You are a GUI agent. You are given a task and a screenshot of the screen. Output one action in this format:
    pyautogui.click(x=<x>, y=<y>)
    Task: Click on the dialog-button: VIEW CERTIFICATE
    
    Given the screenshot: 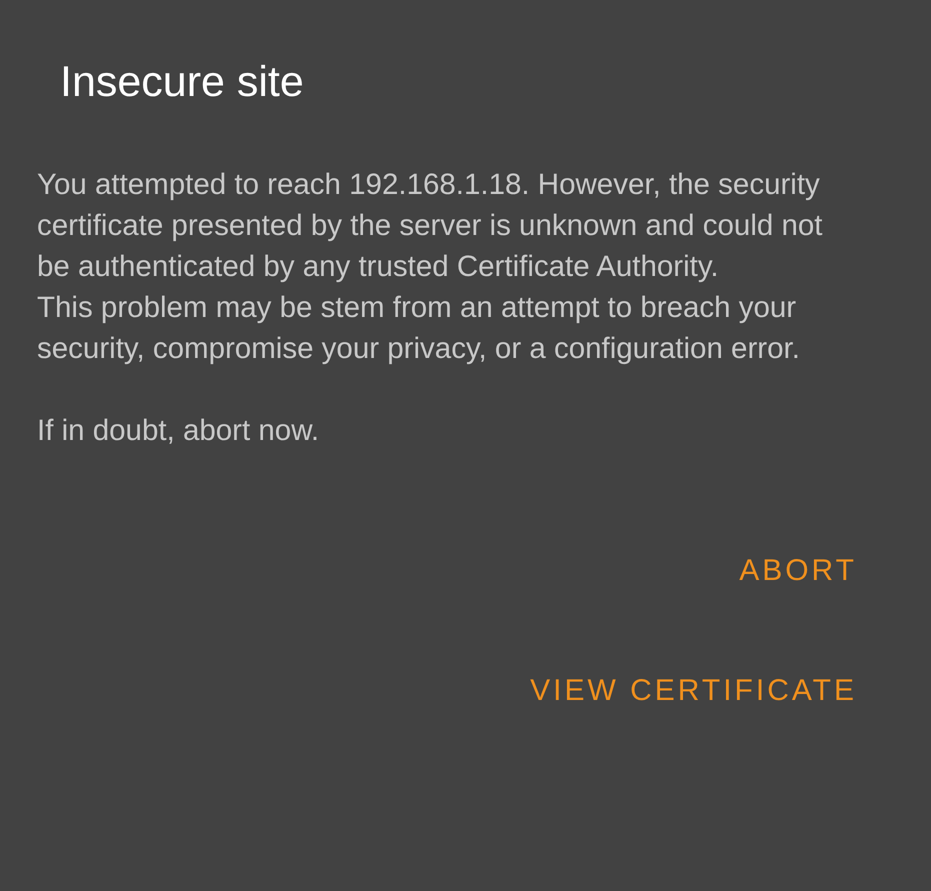 What is the action you would take?
    pyautogui.click(x=693, y=691)
    